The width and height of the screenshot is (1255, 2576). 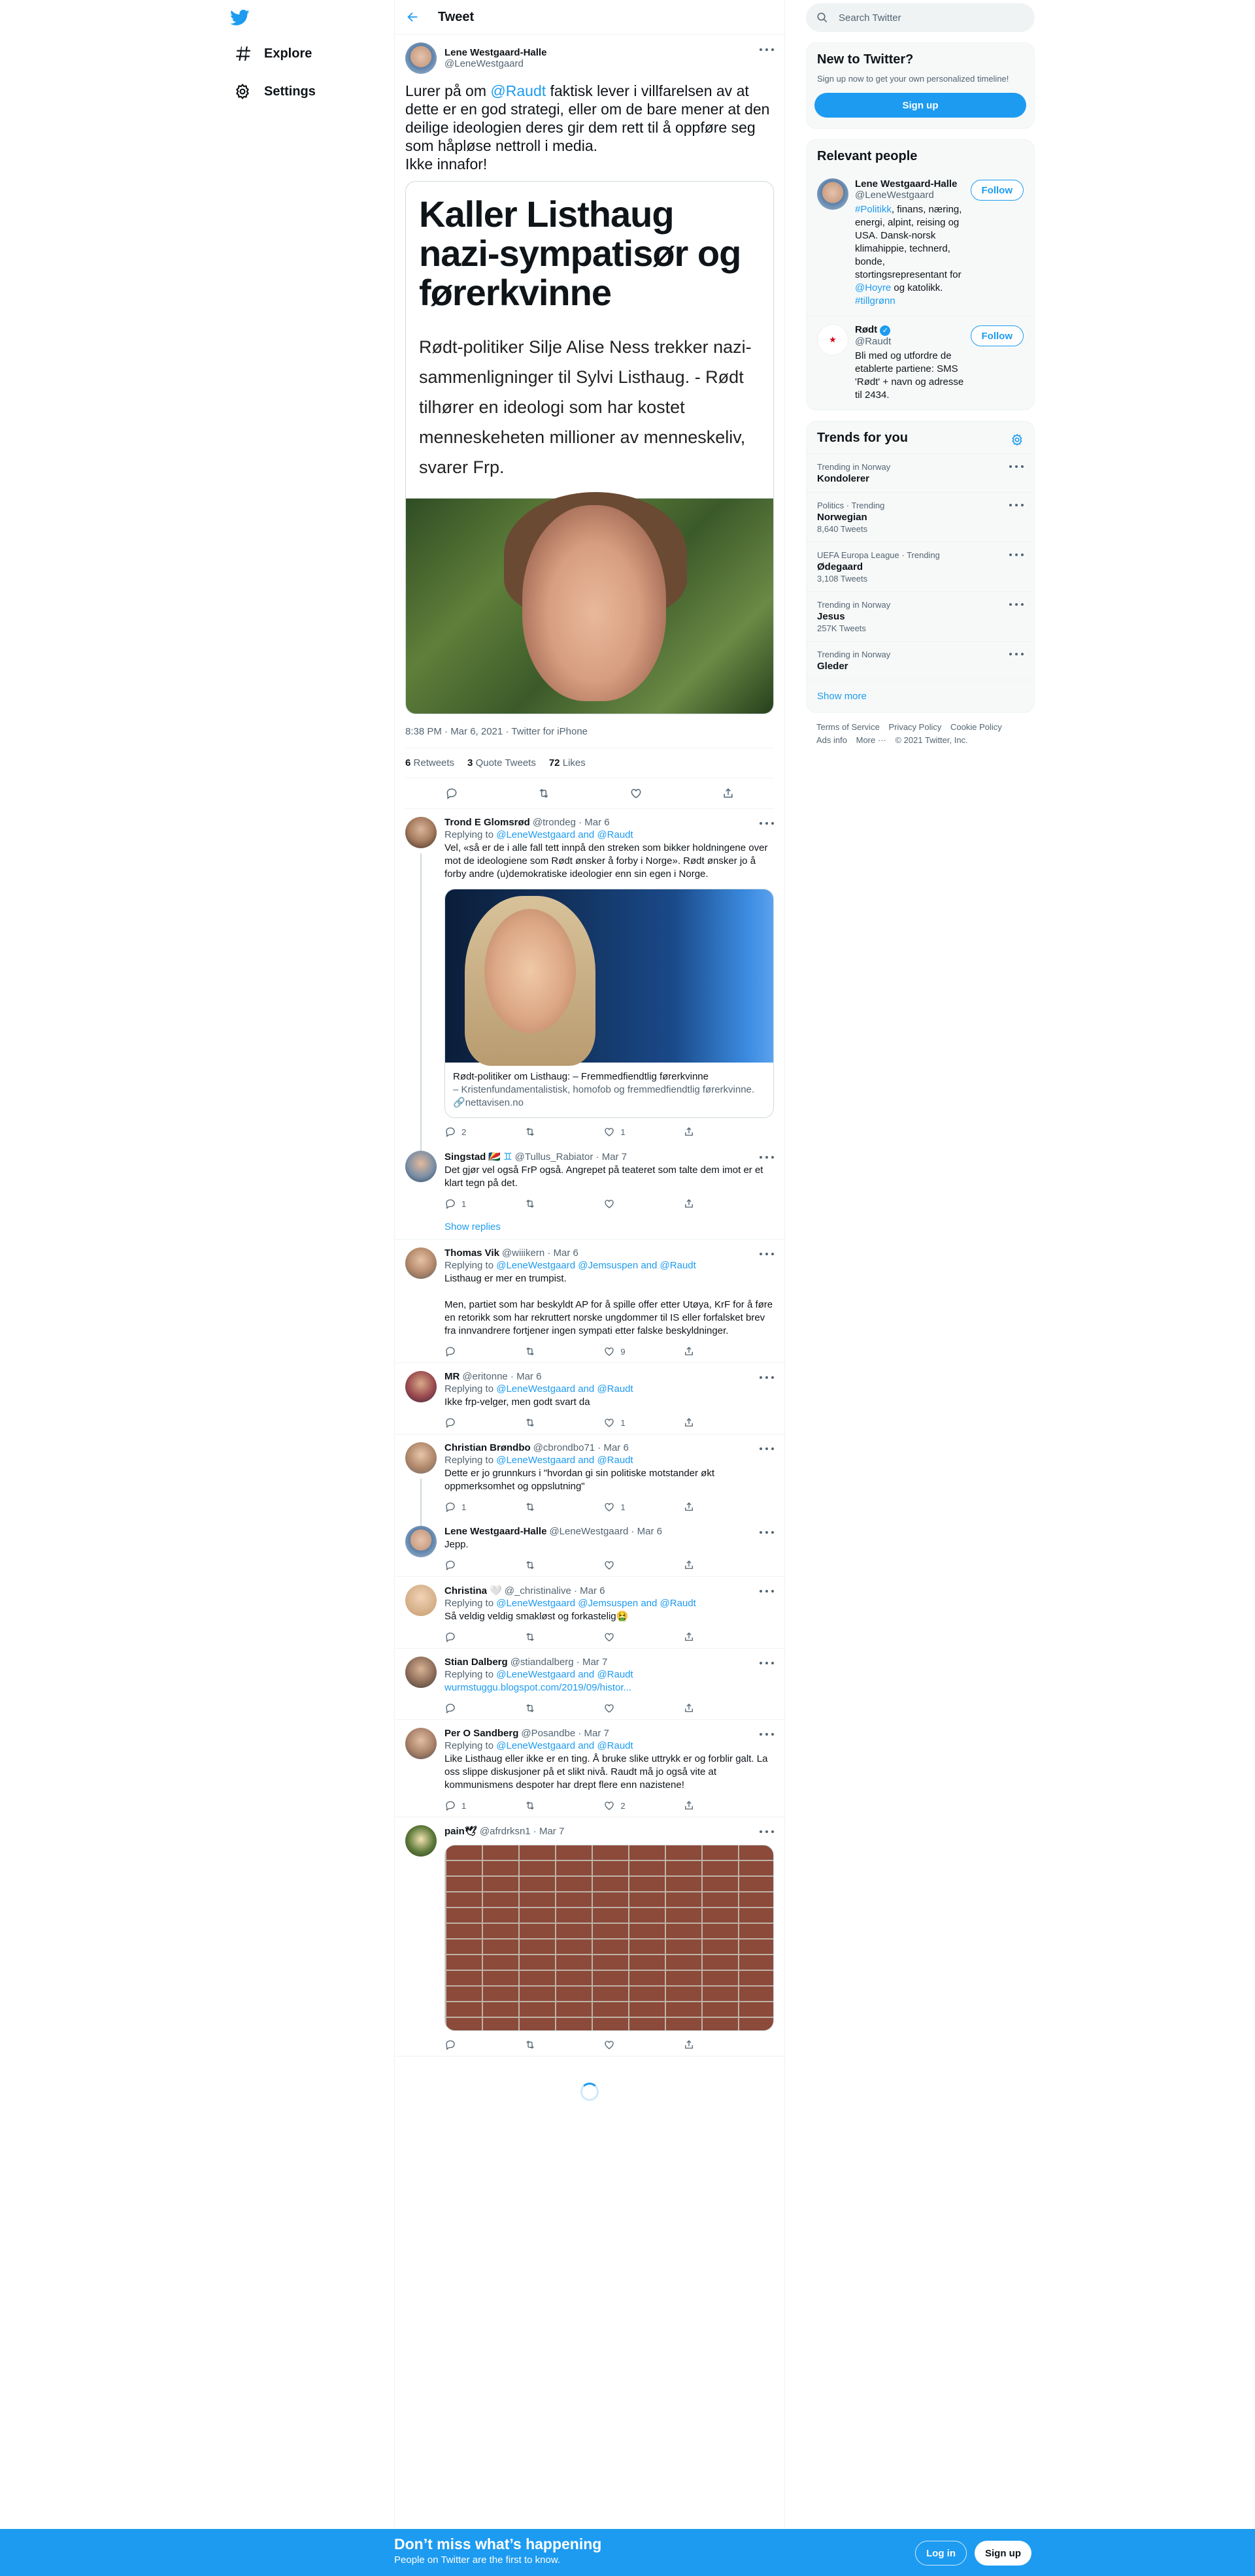 What do you see at coordinates (555, 1590) in the screenshot?
I see `reply-handle: @_christinalive · Mar 6` at bounding box center [555, 1590].